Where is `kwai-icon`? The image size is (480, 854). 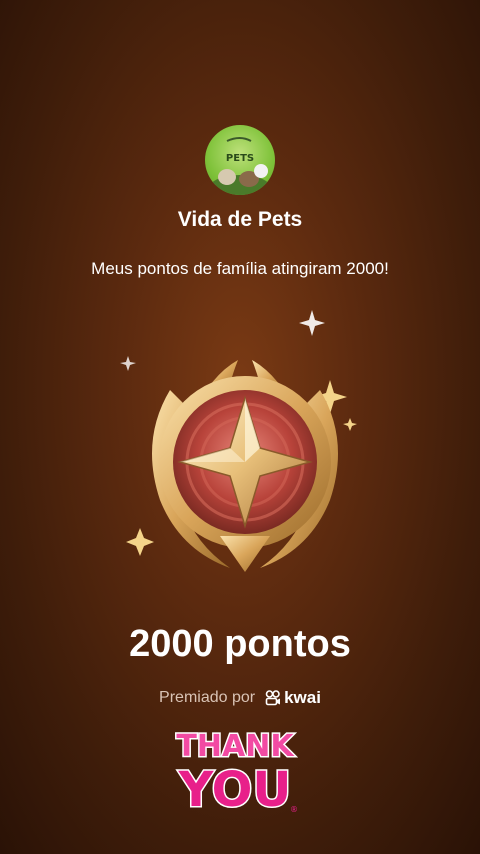
kwai-icon is located at coordinates (273, 698).